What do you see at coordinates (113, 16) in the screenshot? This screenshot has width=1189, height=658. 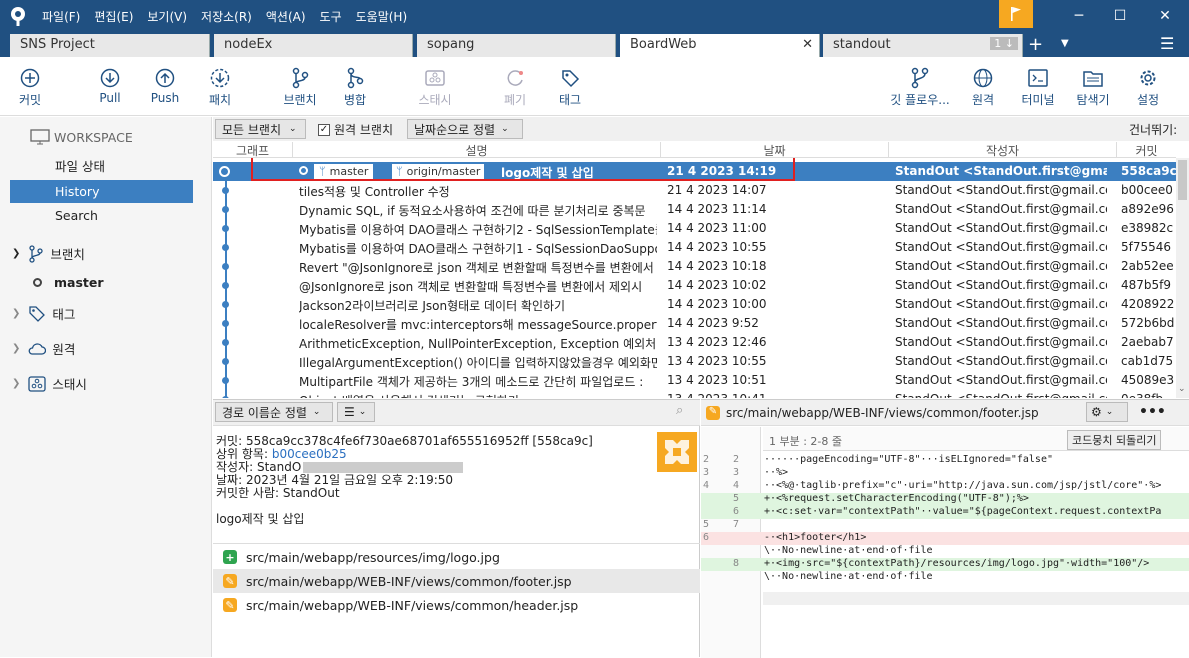 I see `menu-item: 편집(E)` at bounding box center [113, 16].